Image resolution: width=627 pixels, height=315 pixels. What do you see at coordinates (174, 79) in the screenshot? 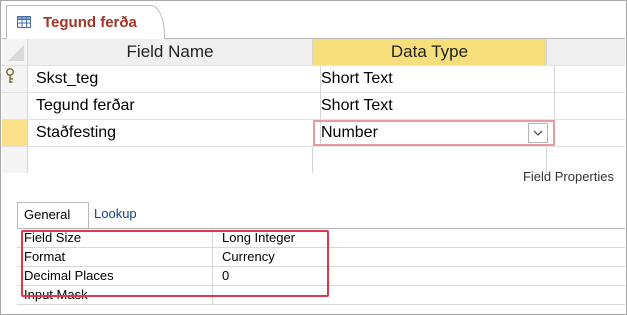
I see `field-name-cell: Skst_teg` at bounding box center [174, 79].